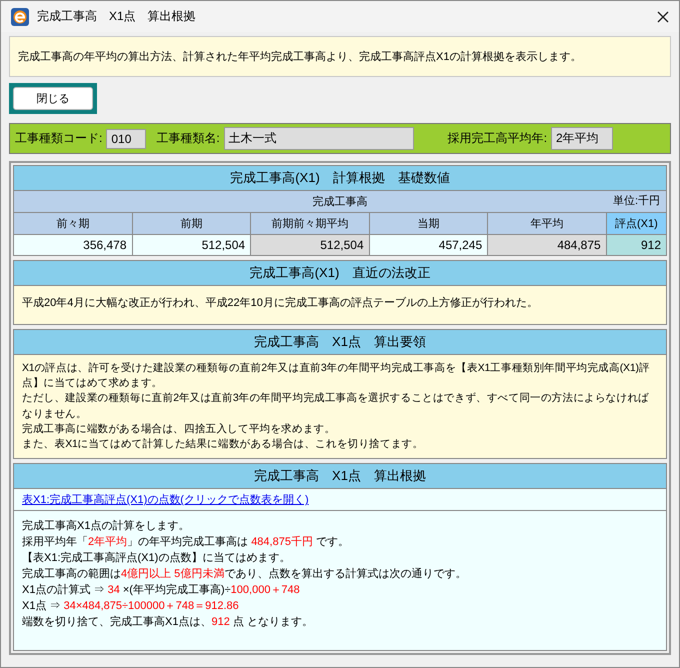  What do you see at coordinates (547, 245) in the screenshot?
I see `table-cell: 484,875` at bounding box center [547, 245].